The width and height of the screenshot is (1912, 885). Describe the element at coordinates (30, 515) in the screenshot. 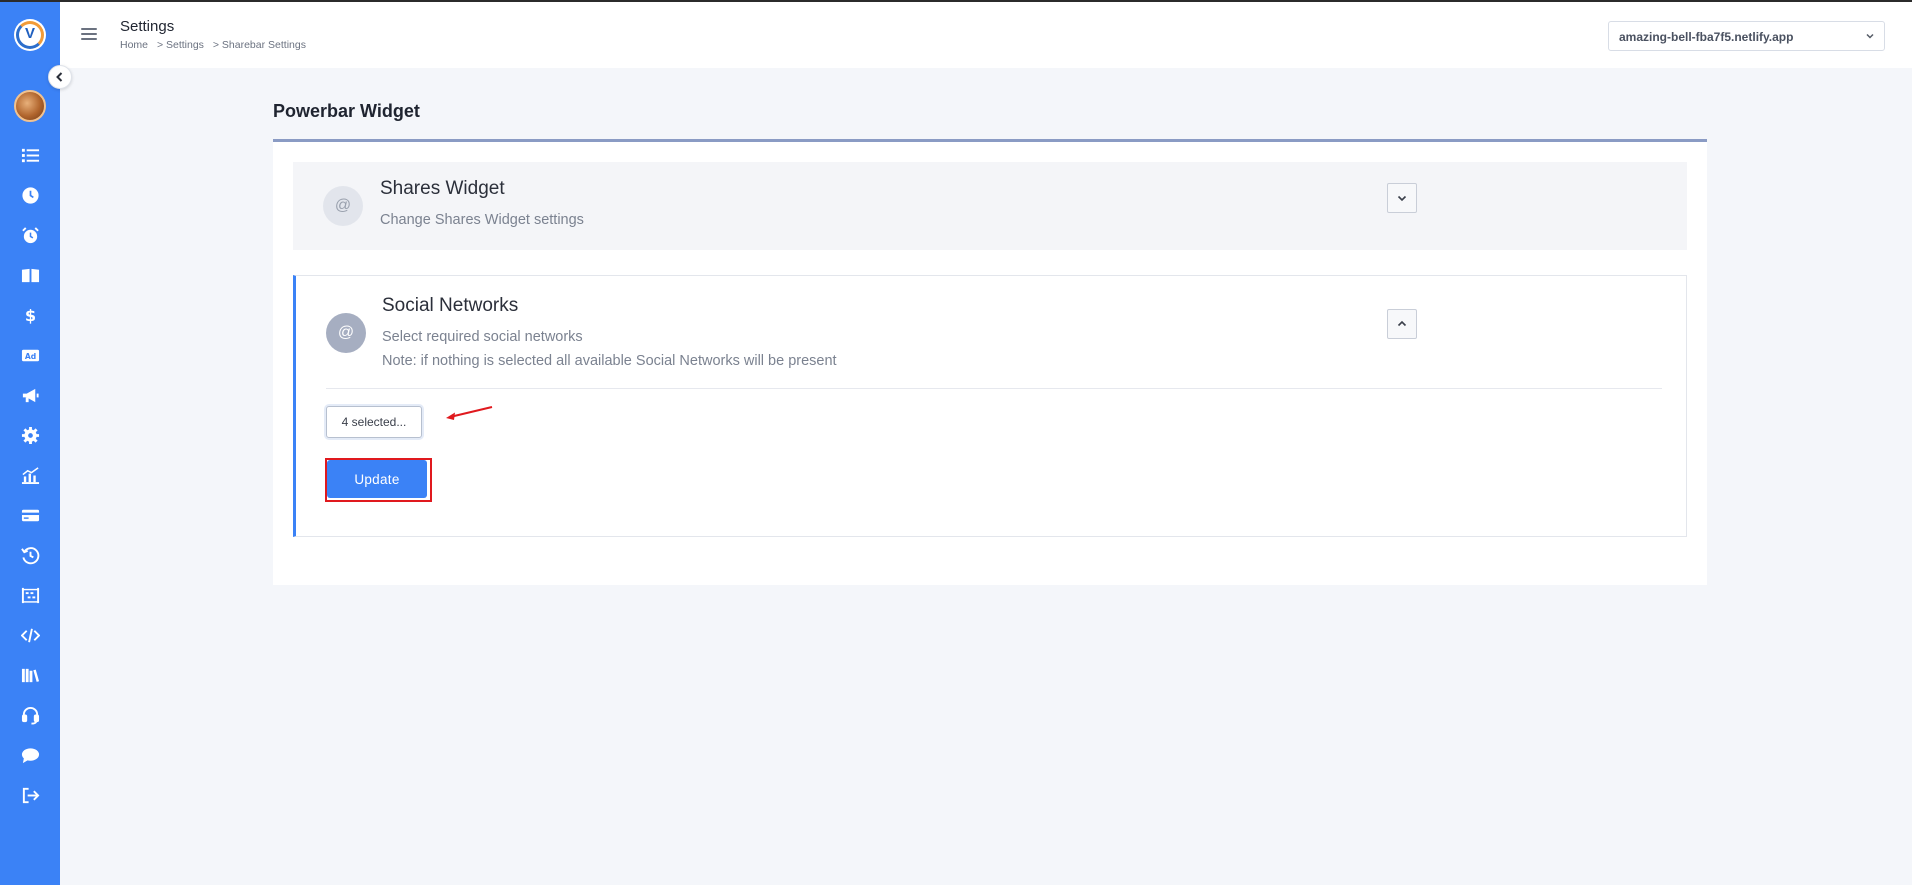

I see `credit-card-icon` at that location.